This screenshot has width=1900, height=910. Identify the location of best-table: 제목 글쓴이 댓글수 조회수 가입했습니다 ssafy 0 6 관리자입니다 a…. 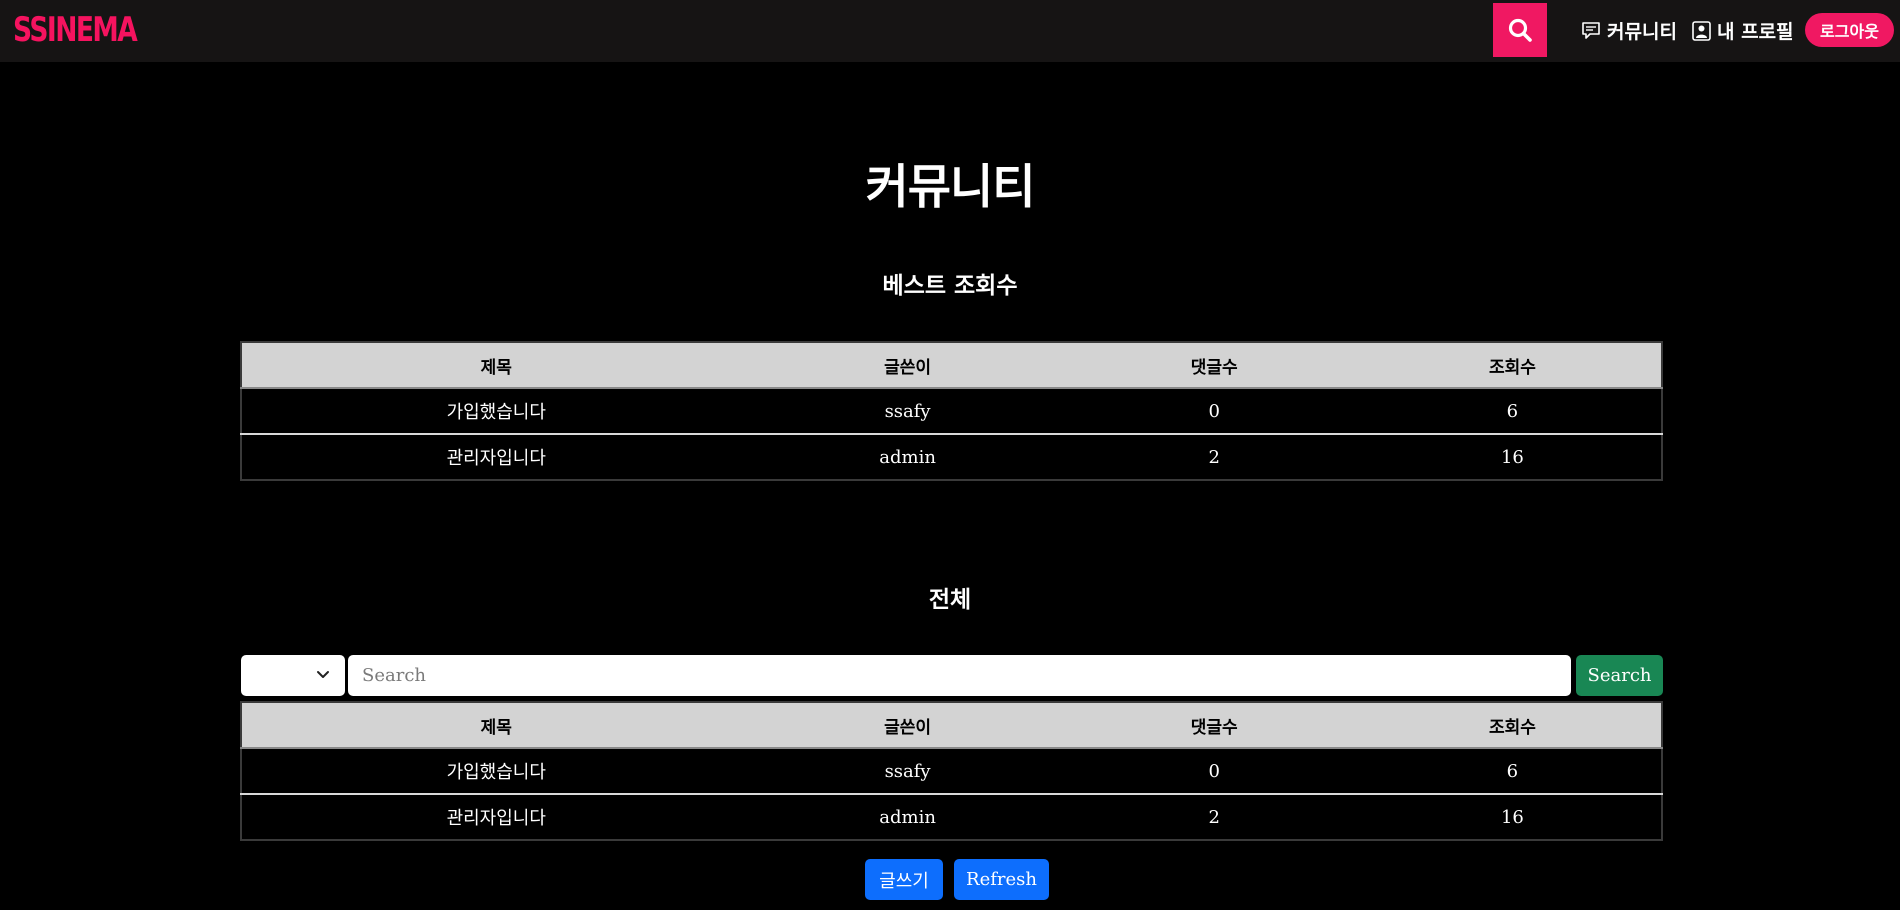
(951, 411).